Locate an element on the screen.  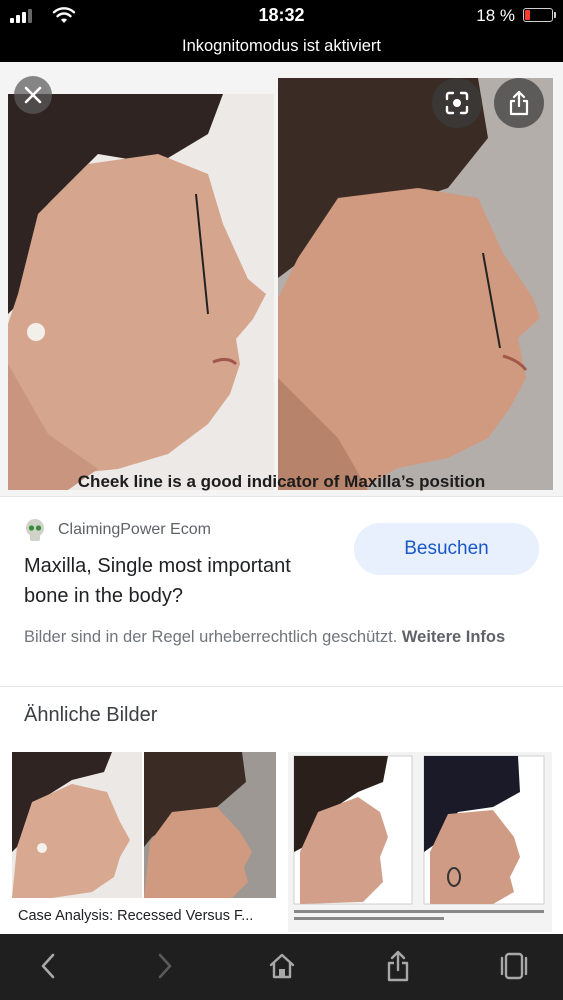
status-bar: 18:32 18 % is located at coordinates (281, 16).